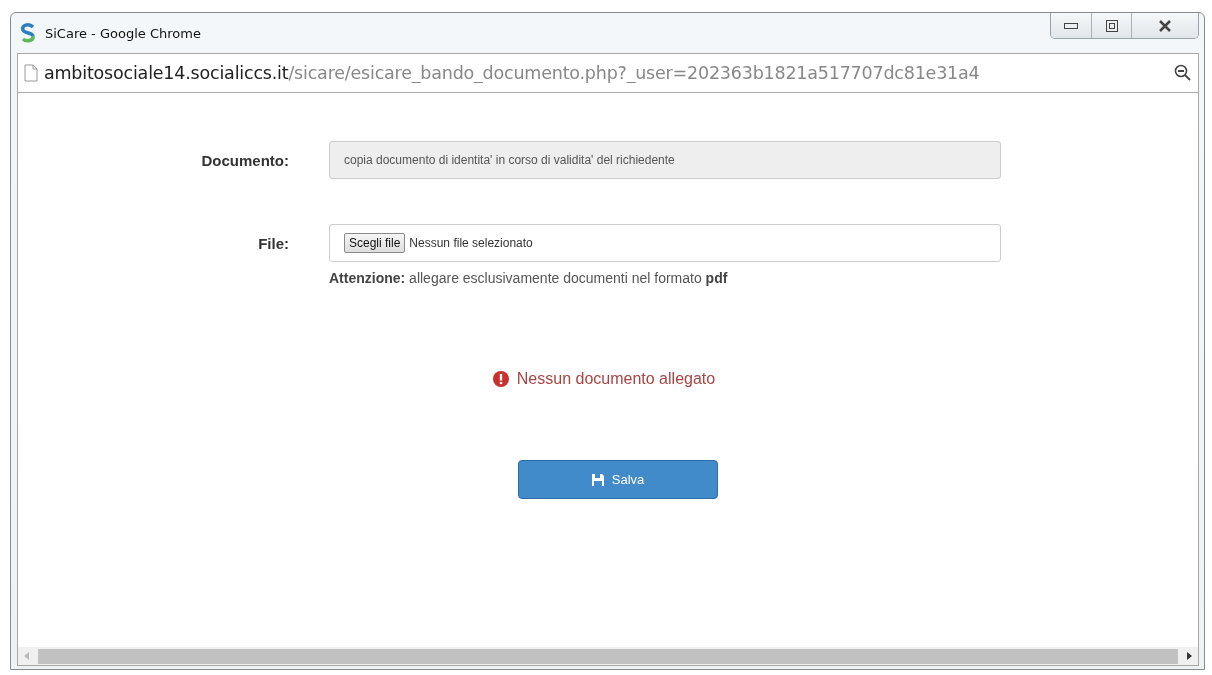 This screenshot has width=1212, height=675. I want to click on save-button: Salva, so click(618, 479).